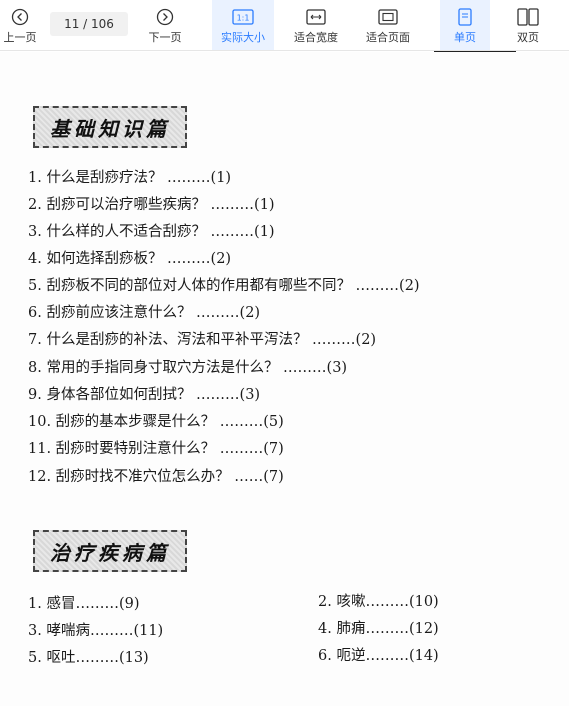 The width and height of the screenshot is (569, 706). What do you see at coordinates (129, 257) in the screenshot?
I see `toc-item: 4. 如何选择刮痧板？ ………(2)` at bounding box center [129, 257].